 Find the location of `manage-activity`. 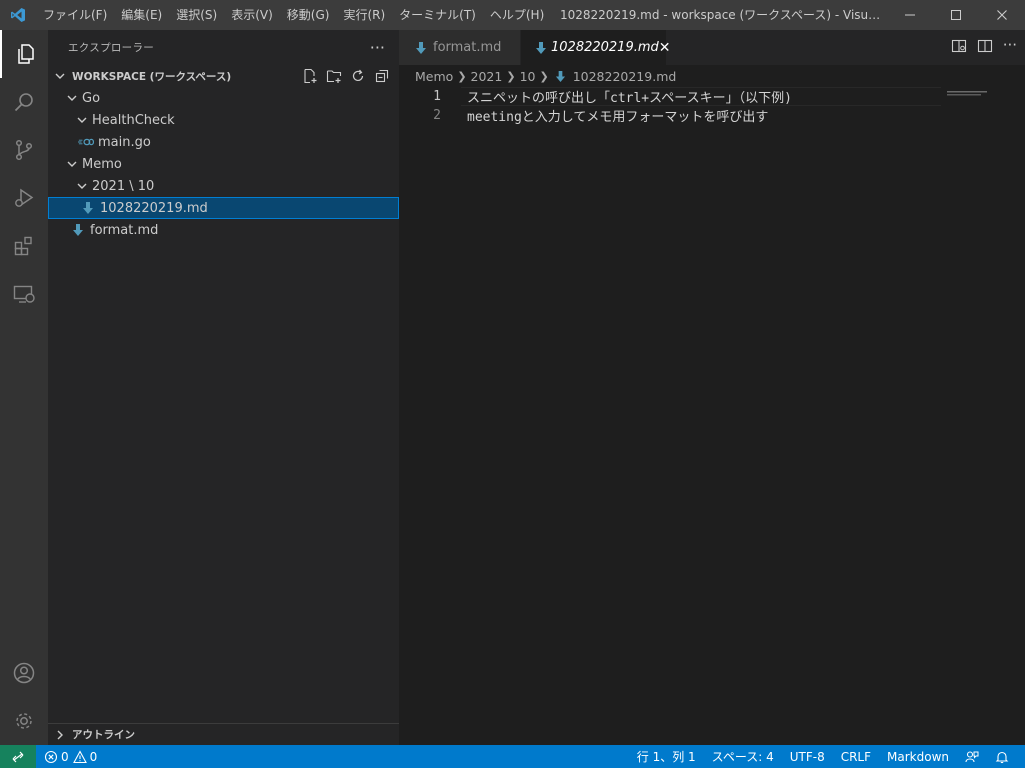

manage-activity is located at coordinates (24, 721).